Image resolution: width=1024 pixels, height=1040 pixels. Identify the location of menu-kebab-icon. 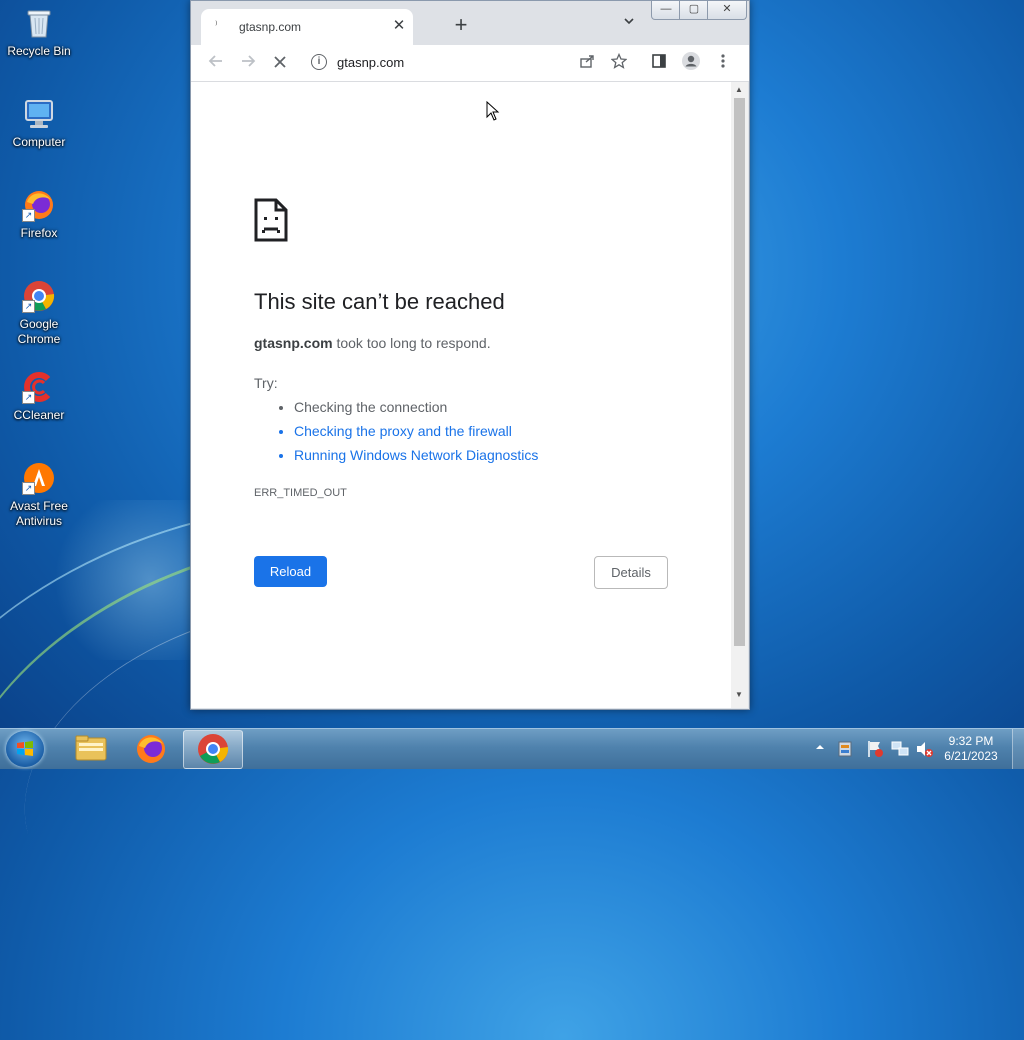
(723, 63).